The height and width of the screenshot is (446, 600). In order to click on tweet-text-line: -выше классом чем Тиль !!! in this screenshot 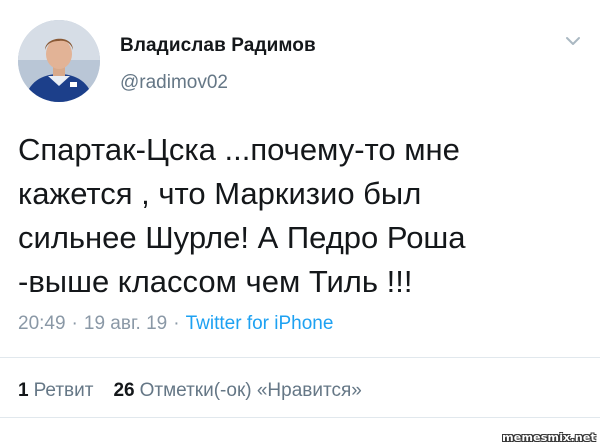, I will do `click(215, 281)`.